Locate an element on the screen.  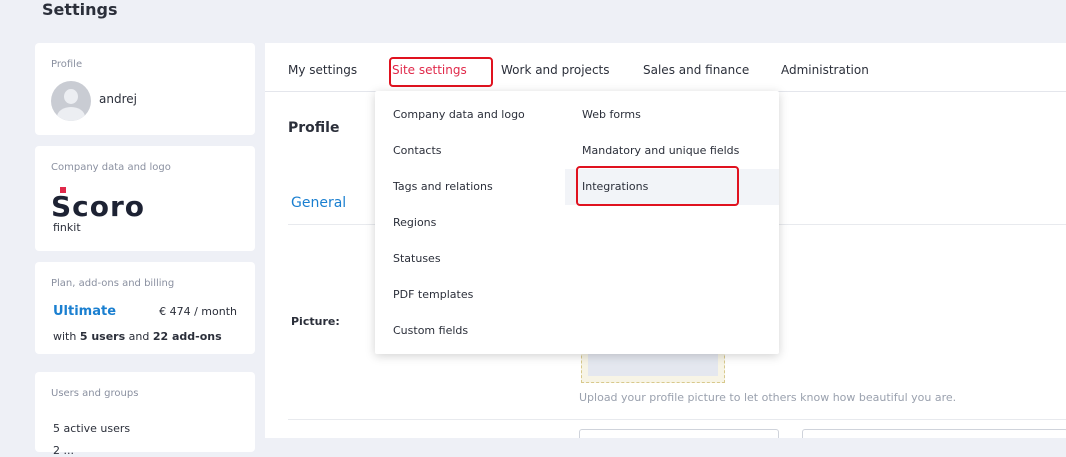
tab-general: General is located at coordinates (318, 203).